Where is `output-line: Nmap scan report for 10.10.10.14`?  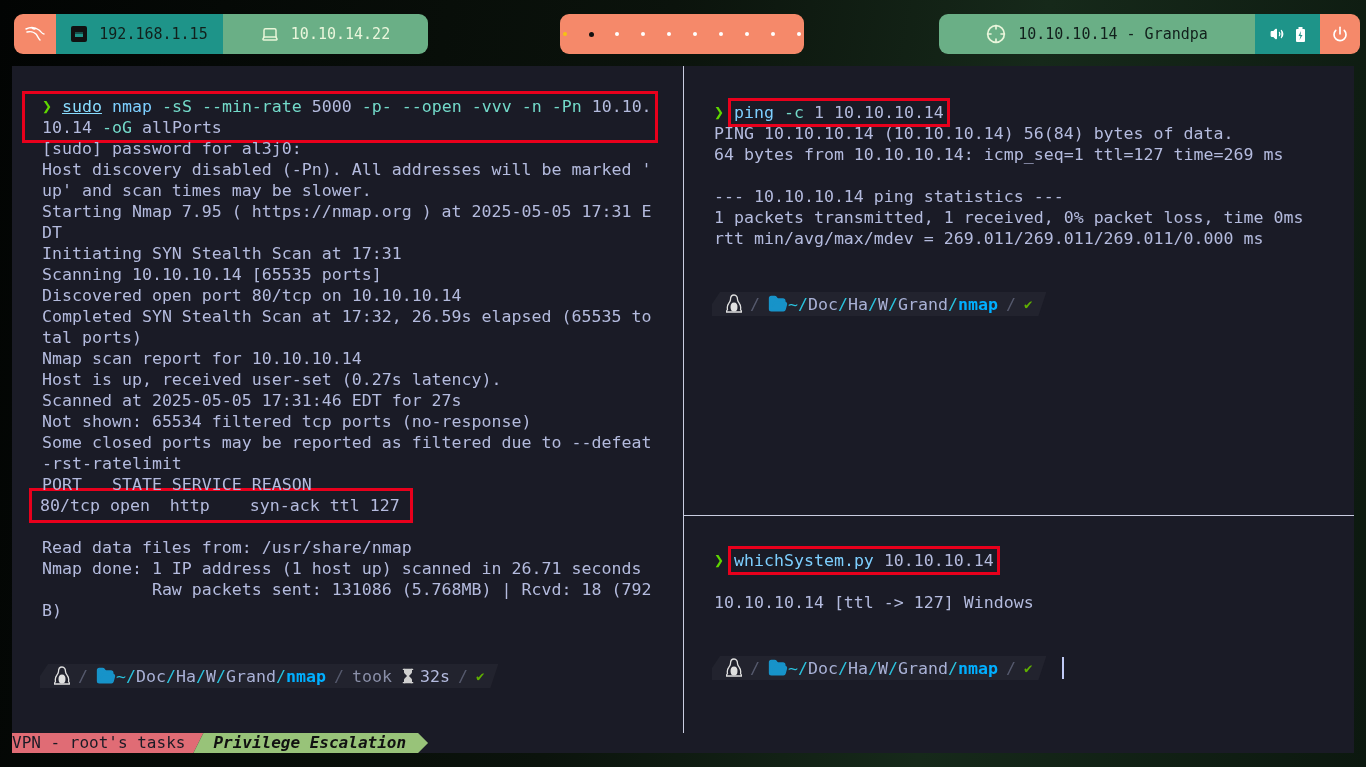 output-line: Nmap scan report for 10.10.10.14 is located at coordinates (202, 358).